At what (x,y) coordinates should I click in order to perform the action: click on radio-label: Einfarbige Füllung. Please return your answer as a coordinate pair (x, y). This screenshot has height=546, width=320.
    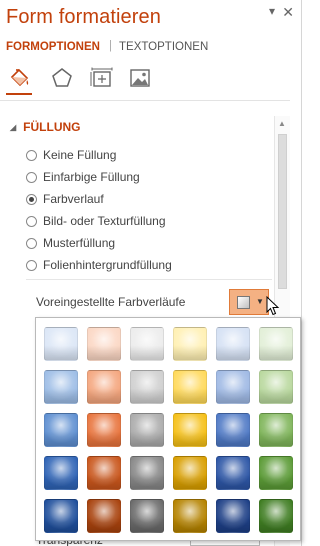
    Looking at the image, I should click on (91, 177).